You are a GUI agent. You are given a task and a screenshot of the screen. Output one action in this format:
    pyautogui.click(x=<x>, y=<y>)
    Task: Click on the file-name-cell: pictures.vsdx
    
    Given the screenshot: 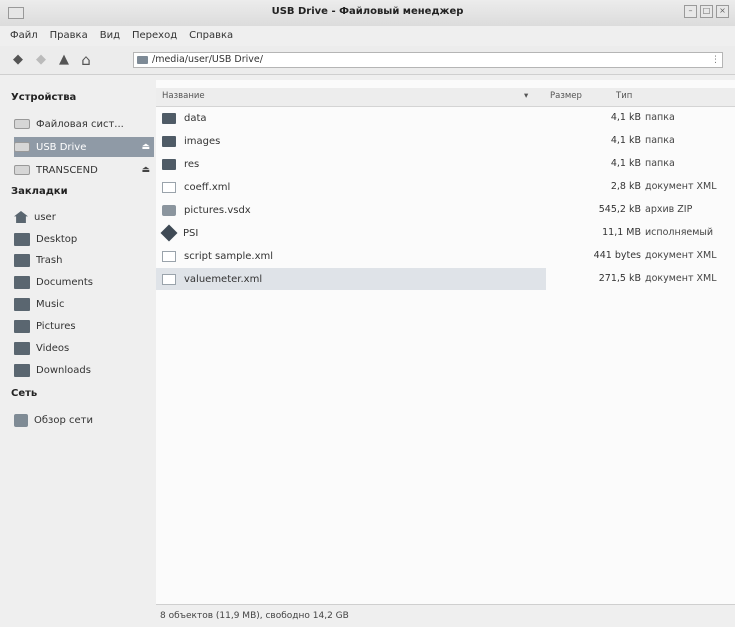 What is the action you would take?
    pyautogui.click(x=351, y=210)
    